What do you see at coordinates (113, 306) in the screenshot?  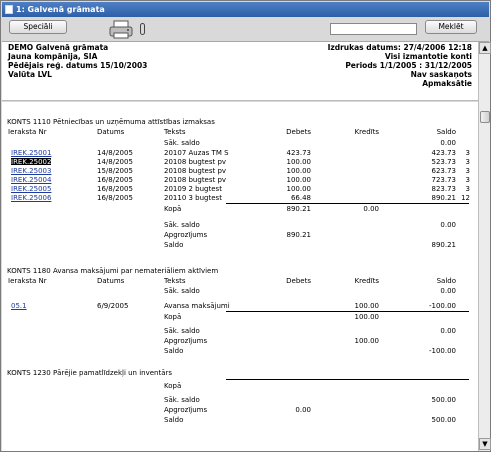 I see `entry-date: 6/9/2005` at bounding box center [113, 306].